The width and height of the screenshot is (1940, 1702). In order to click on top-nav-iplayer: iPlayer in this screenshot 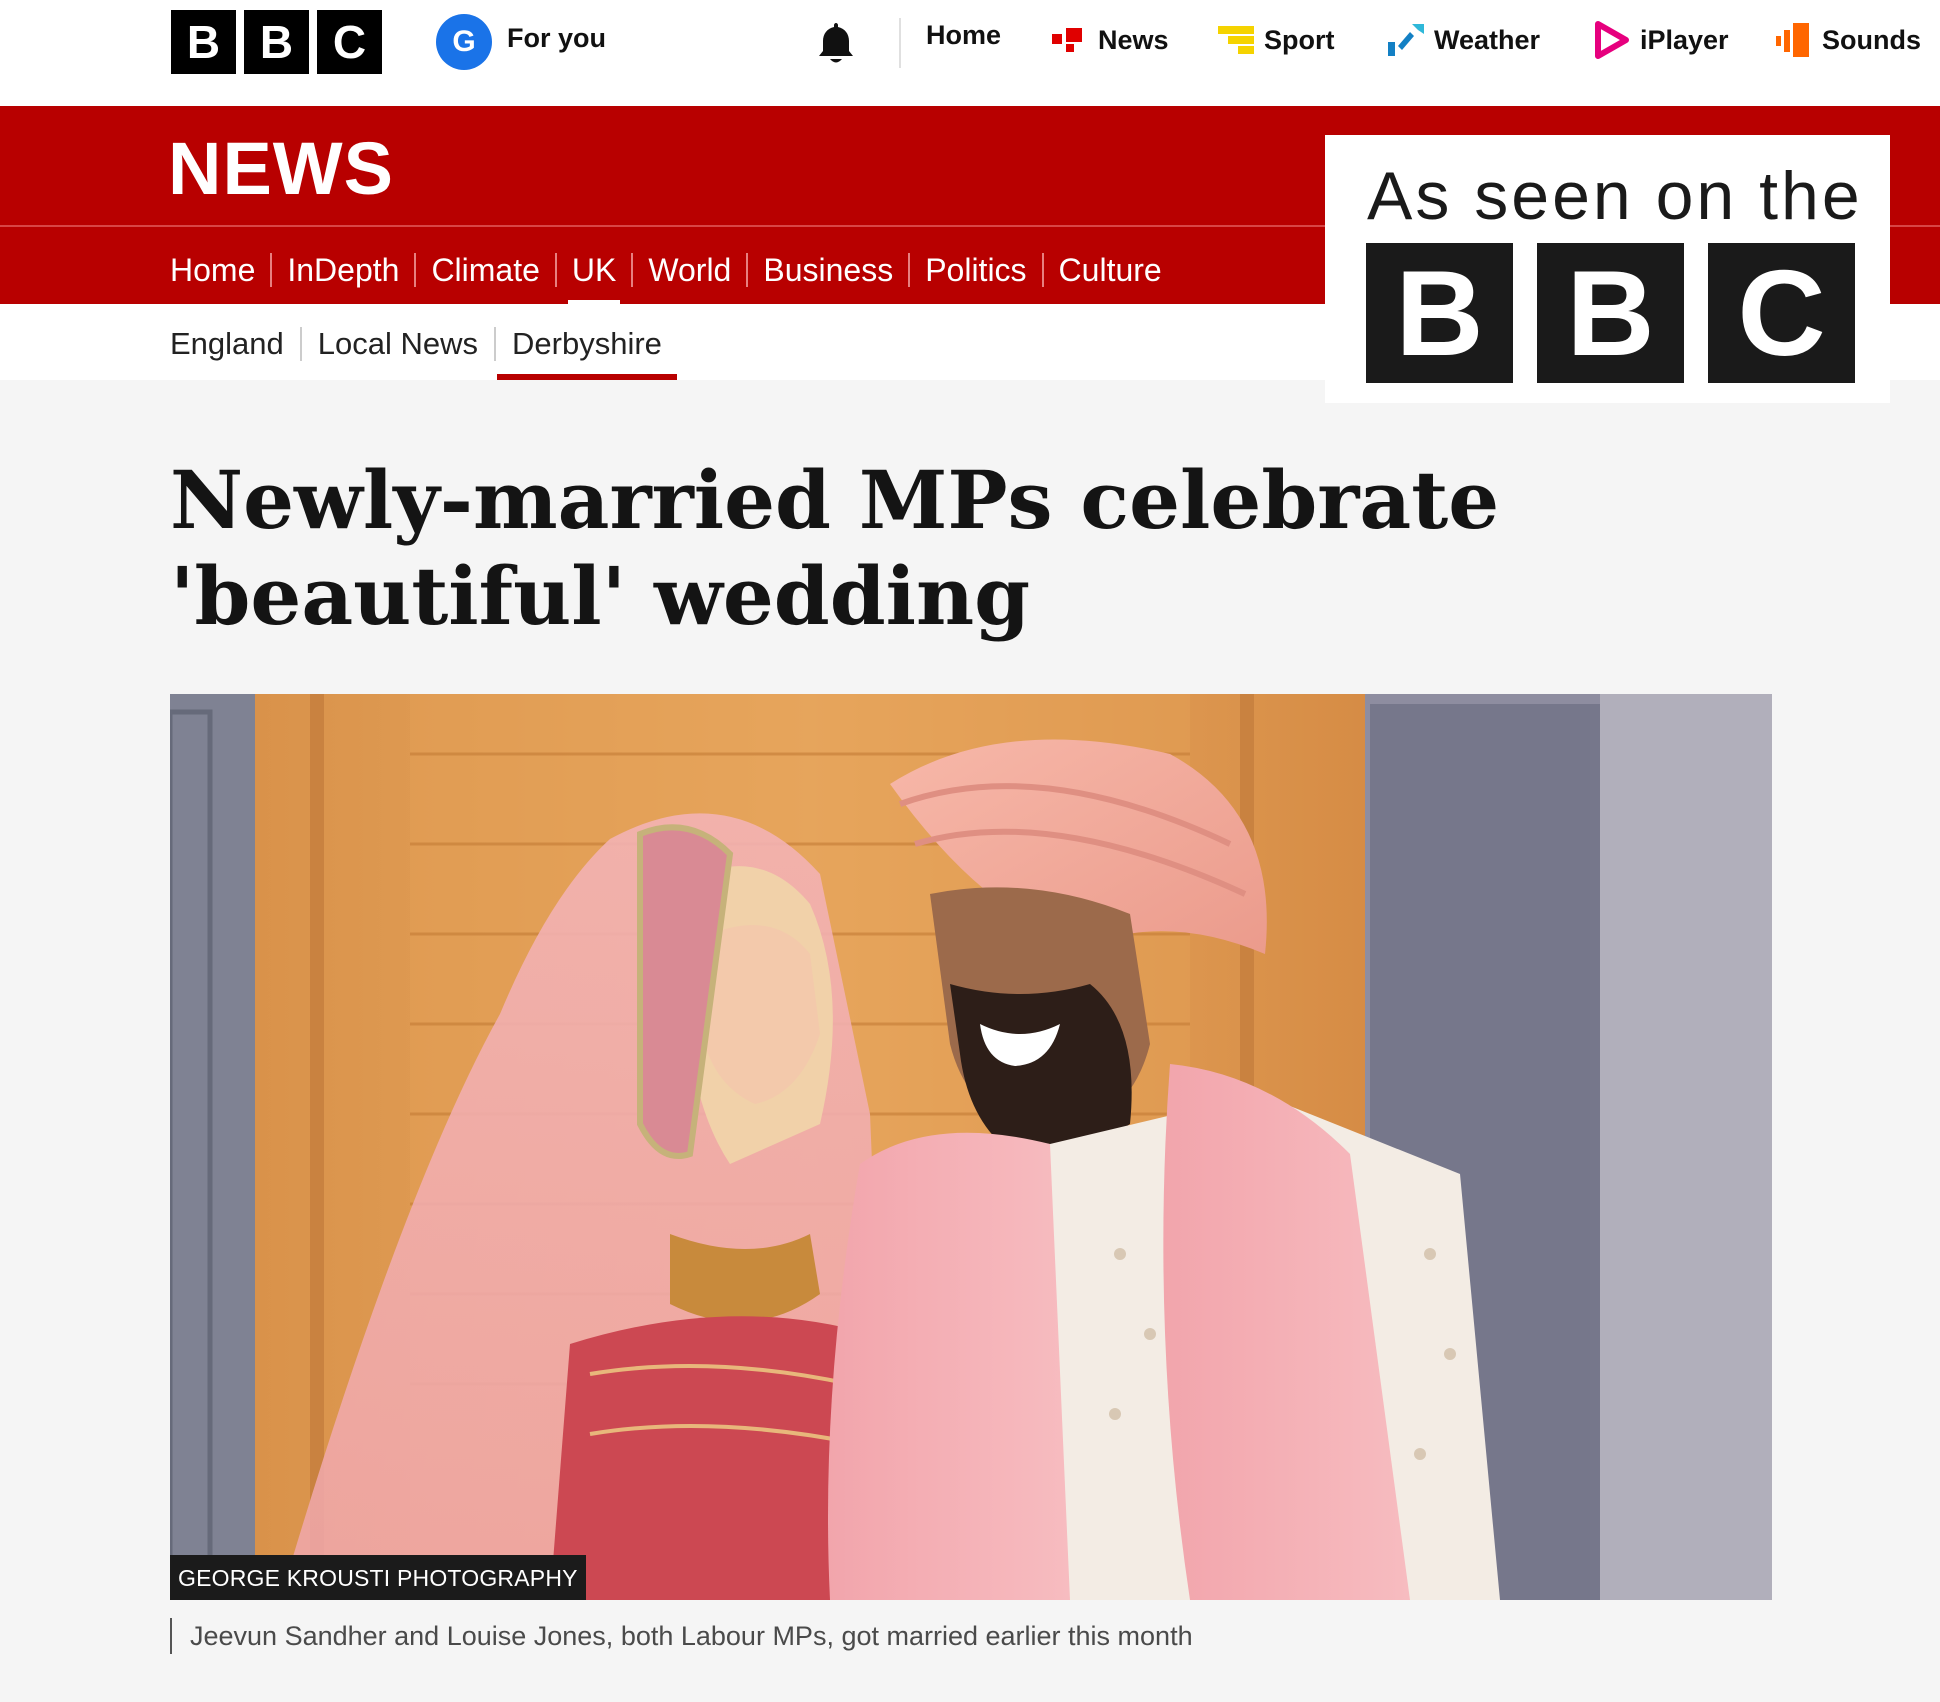, I will do `click(1661, 40)`.